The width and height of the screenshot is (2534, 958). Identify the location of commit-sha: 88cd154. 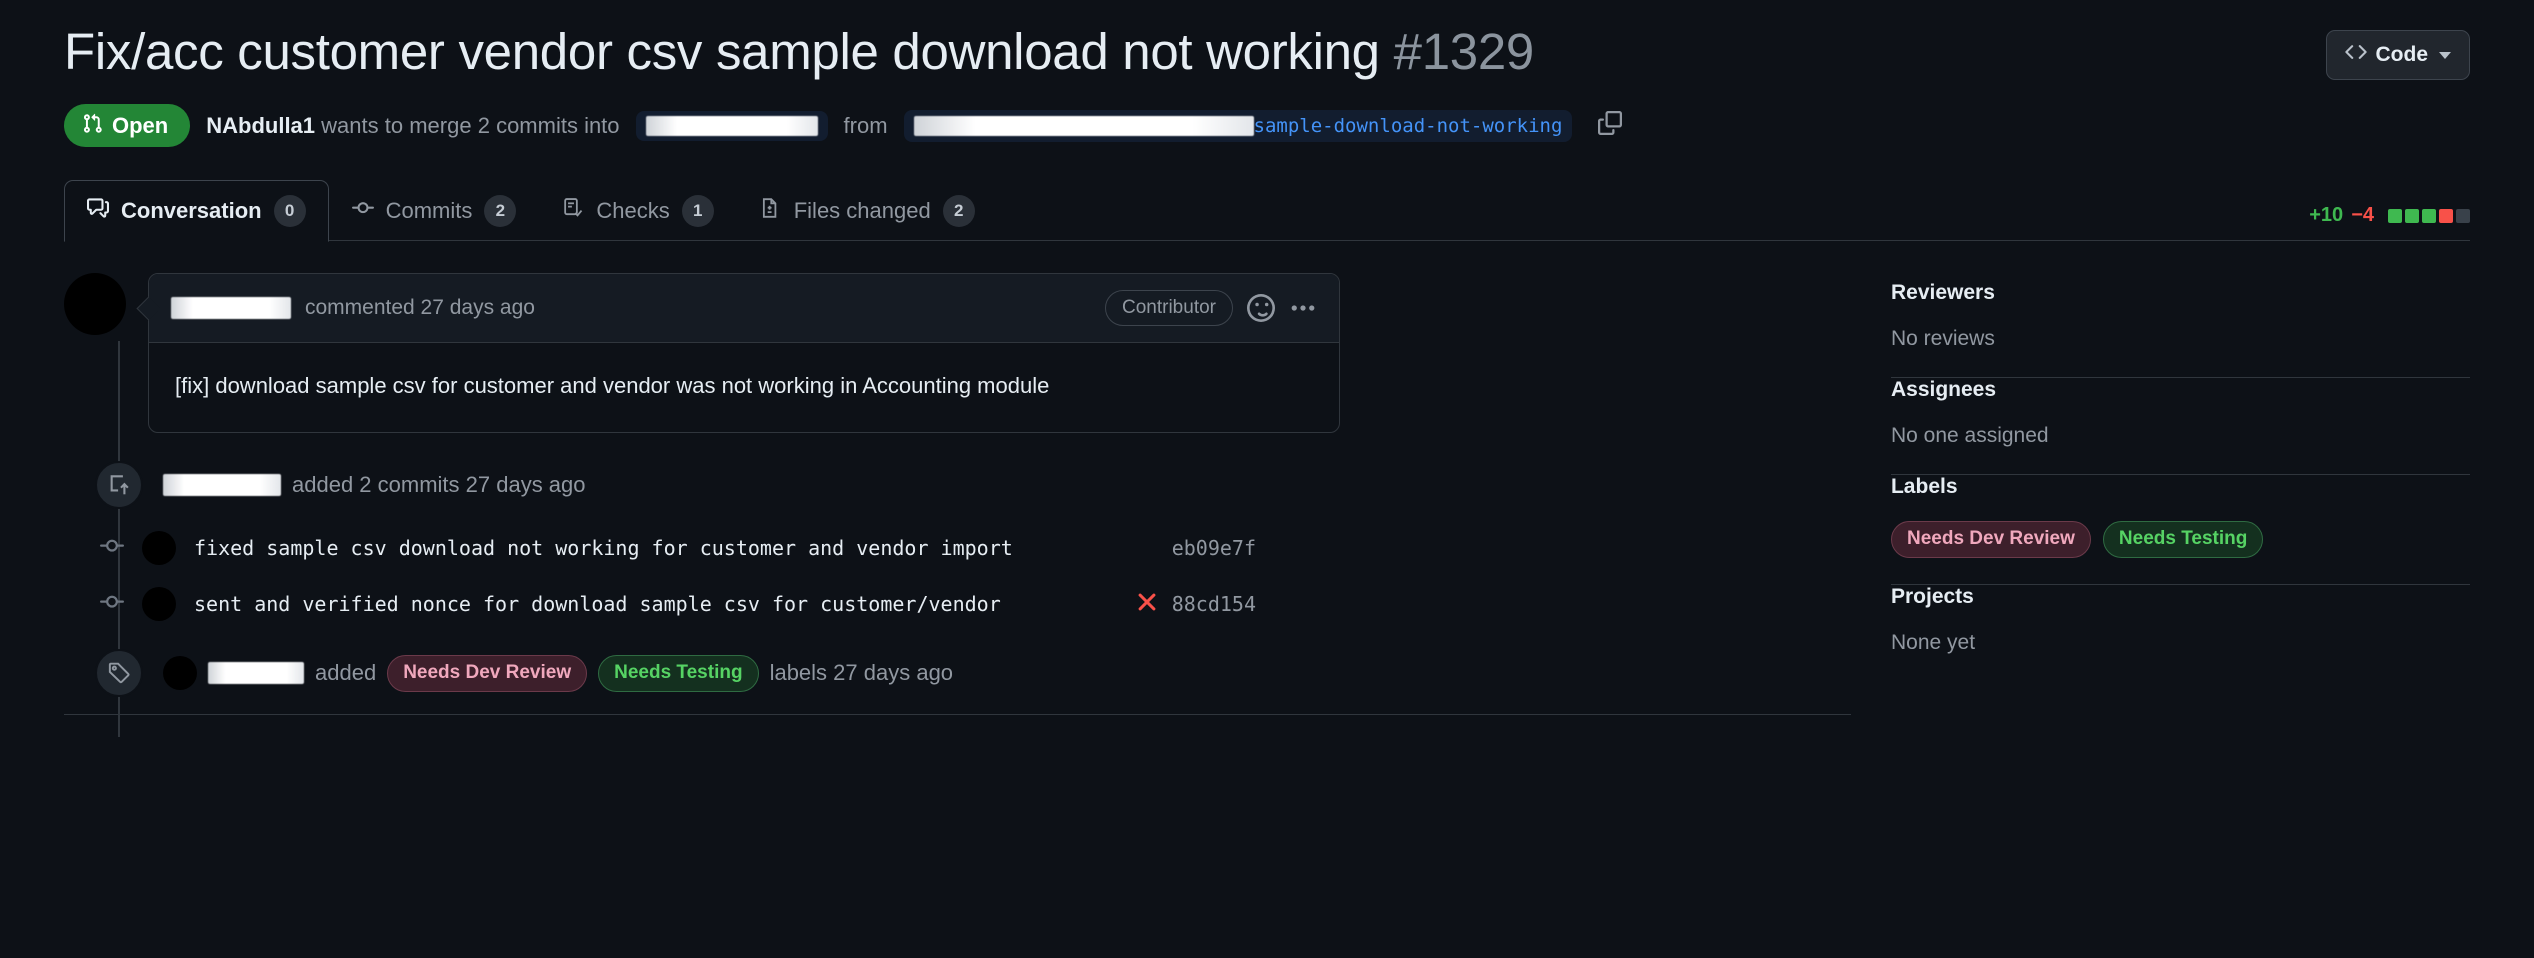
(1214, 604).